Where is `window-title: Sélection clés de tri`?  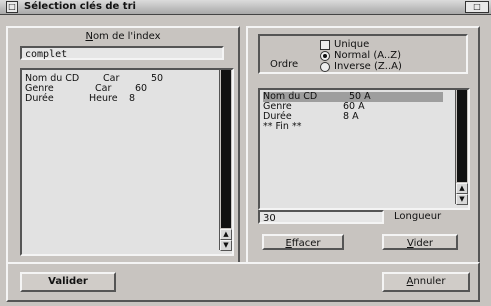
window-title: Sélection clés de tri is located at coordinates (80, 6).